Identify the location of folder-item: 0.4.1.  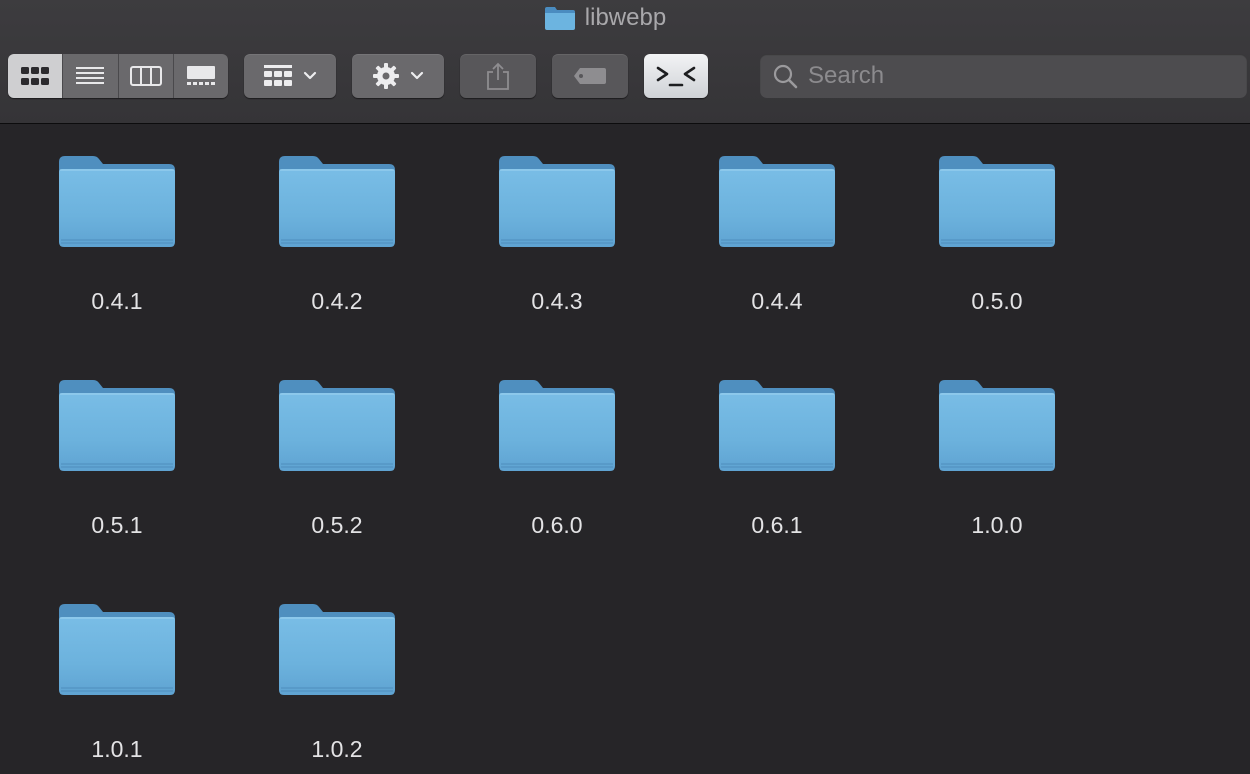
(117, 224).